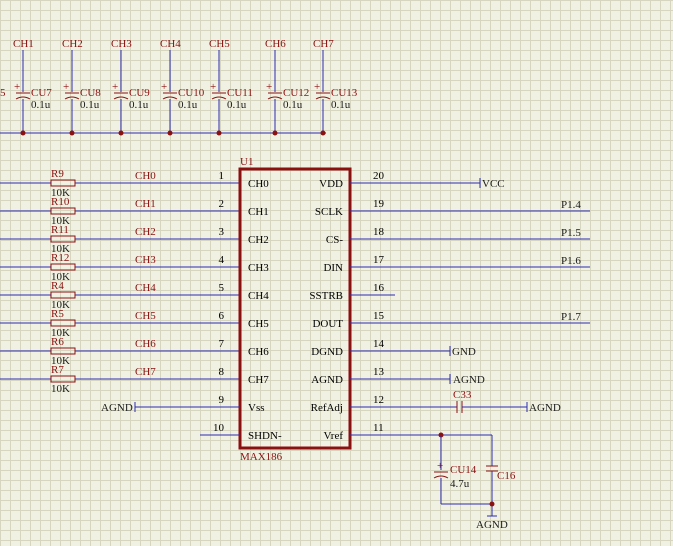 Image resolution: width=673 pixels, height=546 pixels. Describe the element at coordinates (145, 316) in the screenshot. I see `channel-net-label: CH5` at that location.